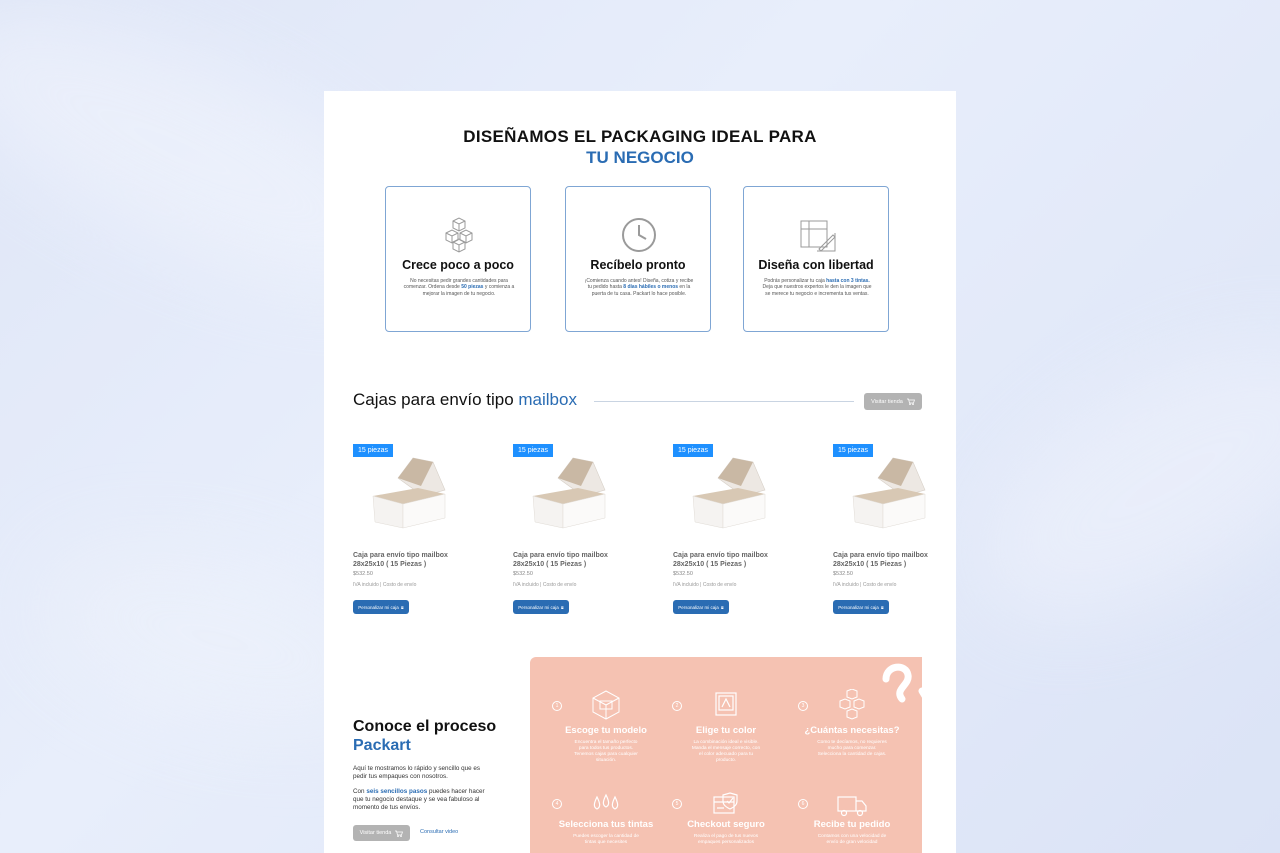  Describe the element at coordinates (640, 157) in the screenshot. I see `hero-title-line2: TU NEGOCIO` at that location.